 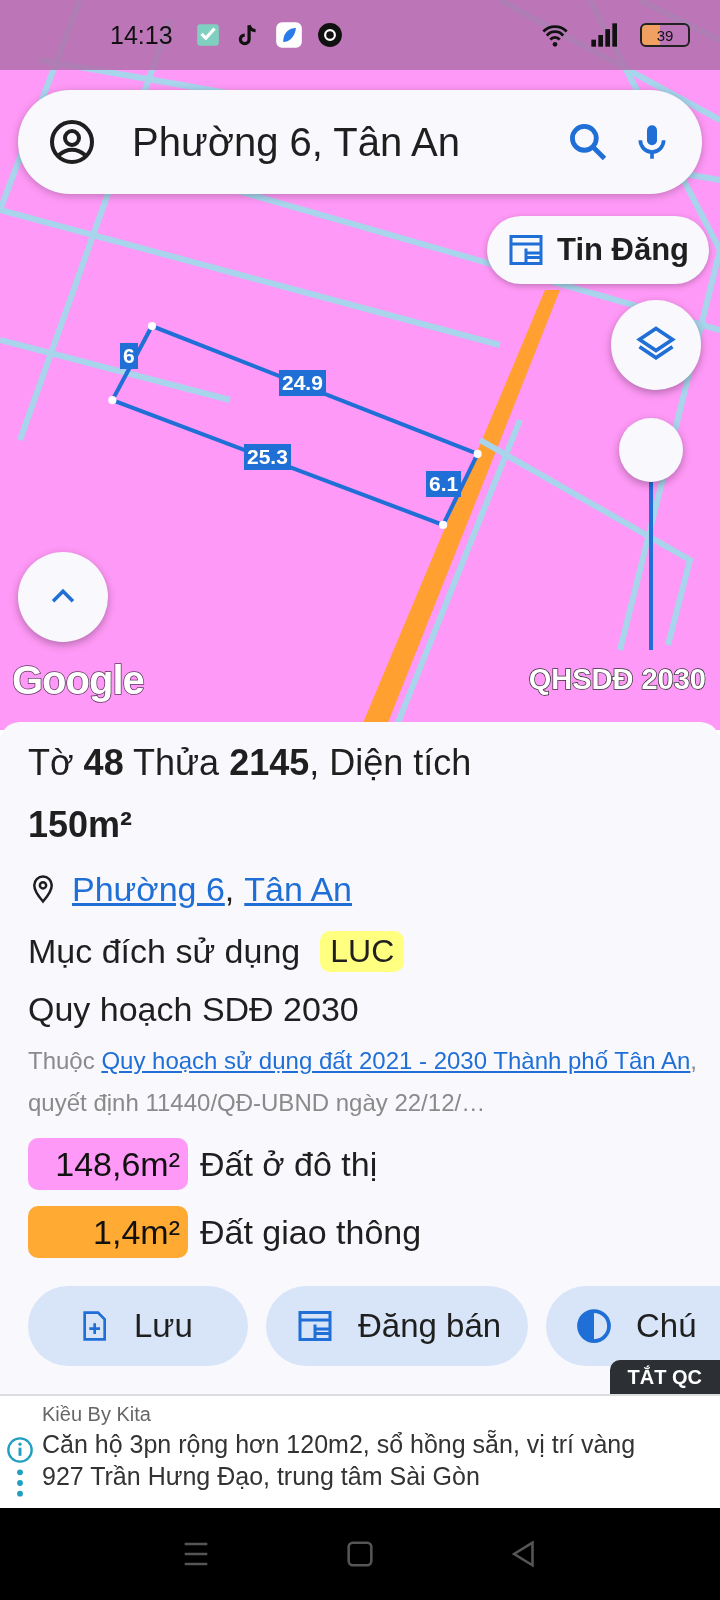 I want to click on google-logo: Google, so click(x=78, y=680).